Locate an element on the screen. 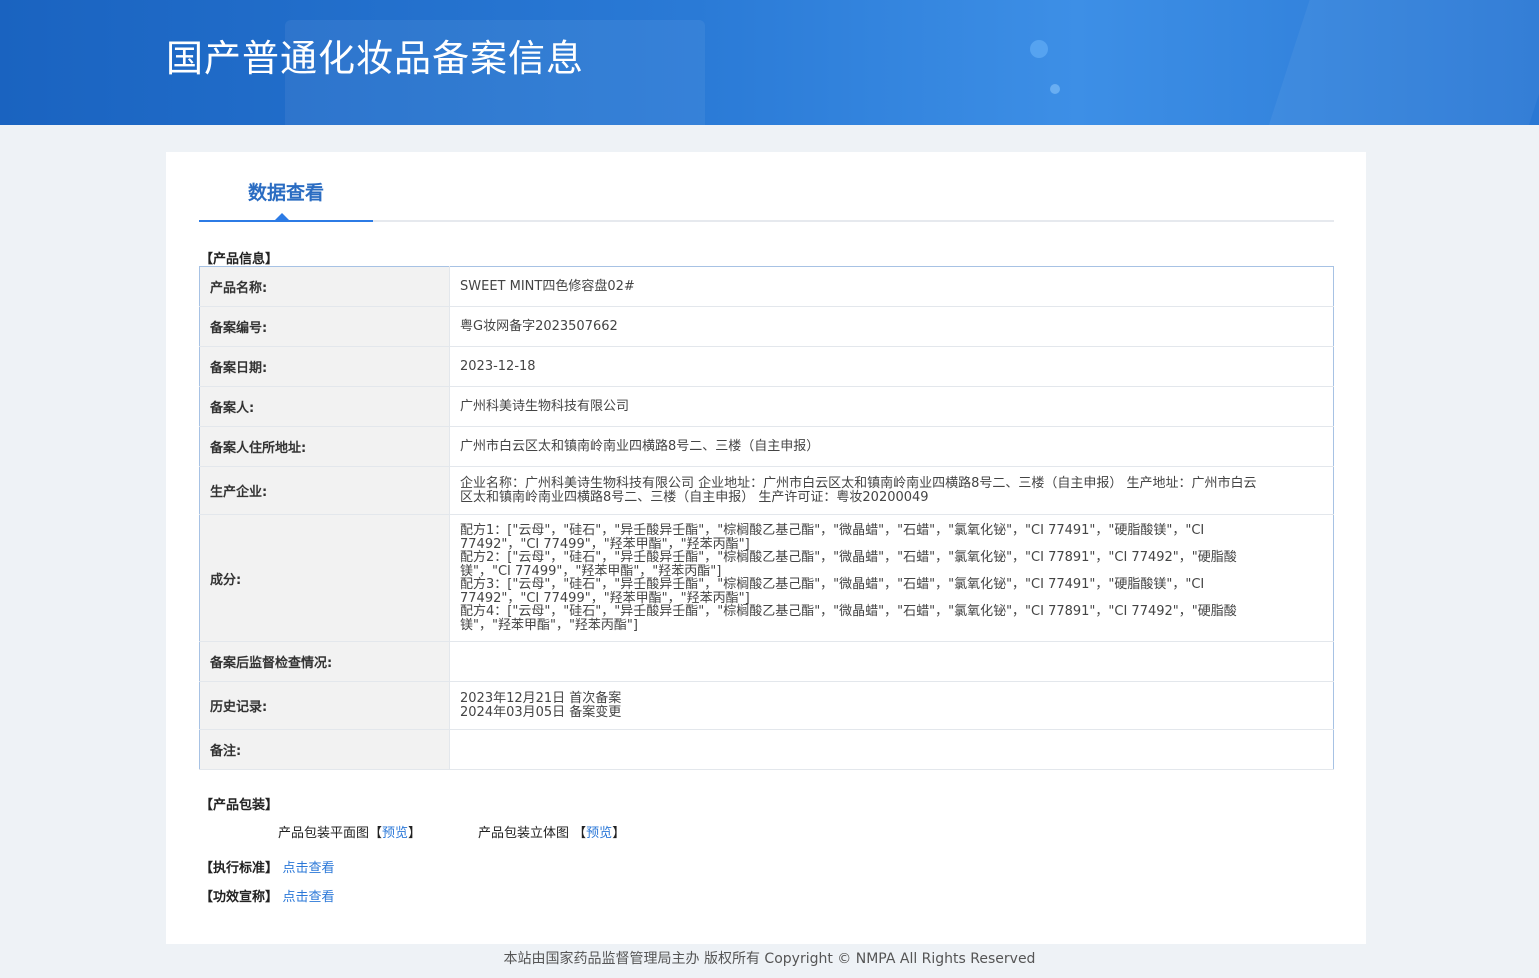 This screenshot has width=1539, height=978. packaging-flat-label: 产品包装平面图 is located at coordinates (324, 833).